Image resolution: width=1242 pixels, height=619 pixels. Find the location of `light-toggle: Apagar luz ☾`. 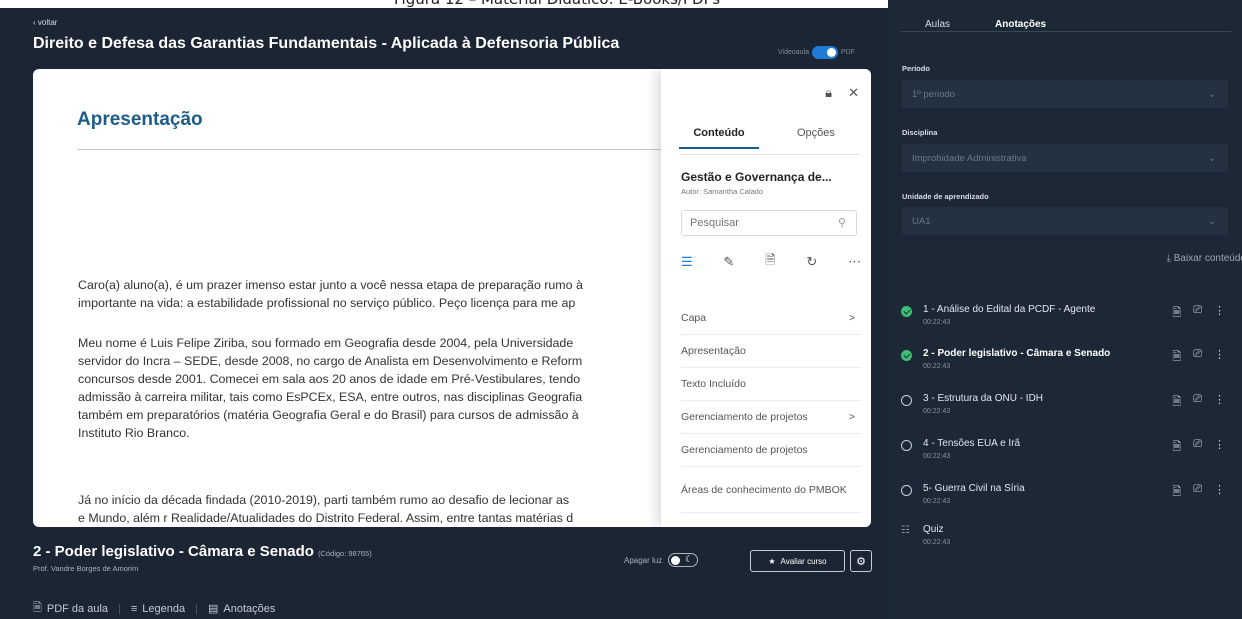

light-toggle: Apagar luz ☾ is located at coordinates (661, 560).